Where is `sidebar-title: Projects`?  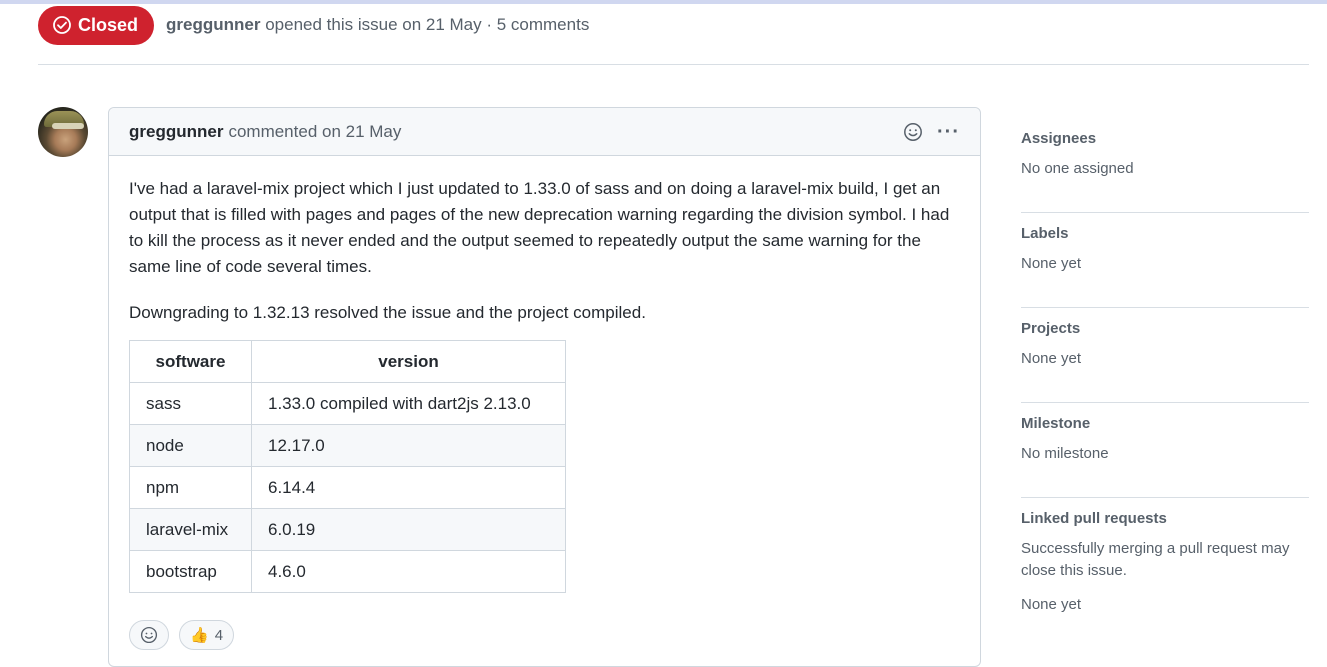
sidebar-title: Projects is located at coordinates (1051, 328).